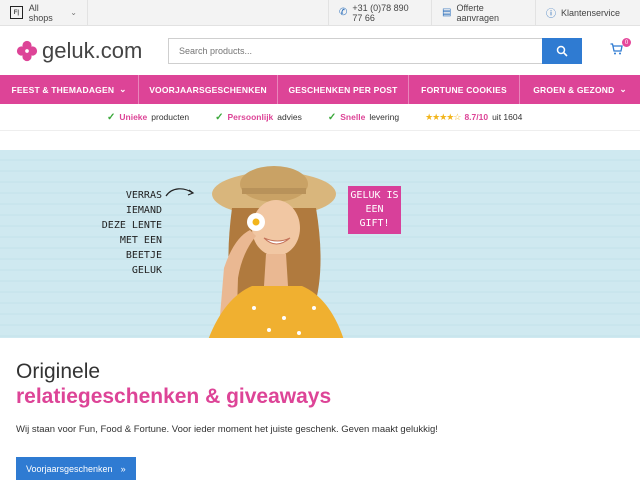 The image size is (640, 480). What do you see at coordinates (140, 240) in the screenshot?
I see `hero-tagline-line: MET EEN` at bounding box center [140, 240].